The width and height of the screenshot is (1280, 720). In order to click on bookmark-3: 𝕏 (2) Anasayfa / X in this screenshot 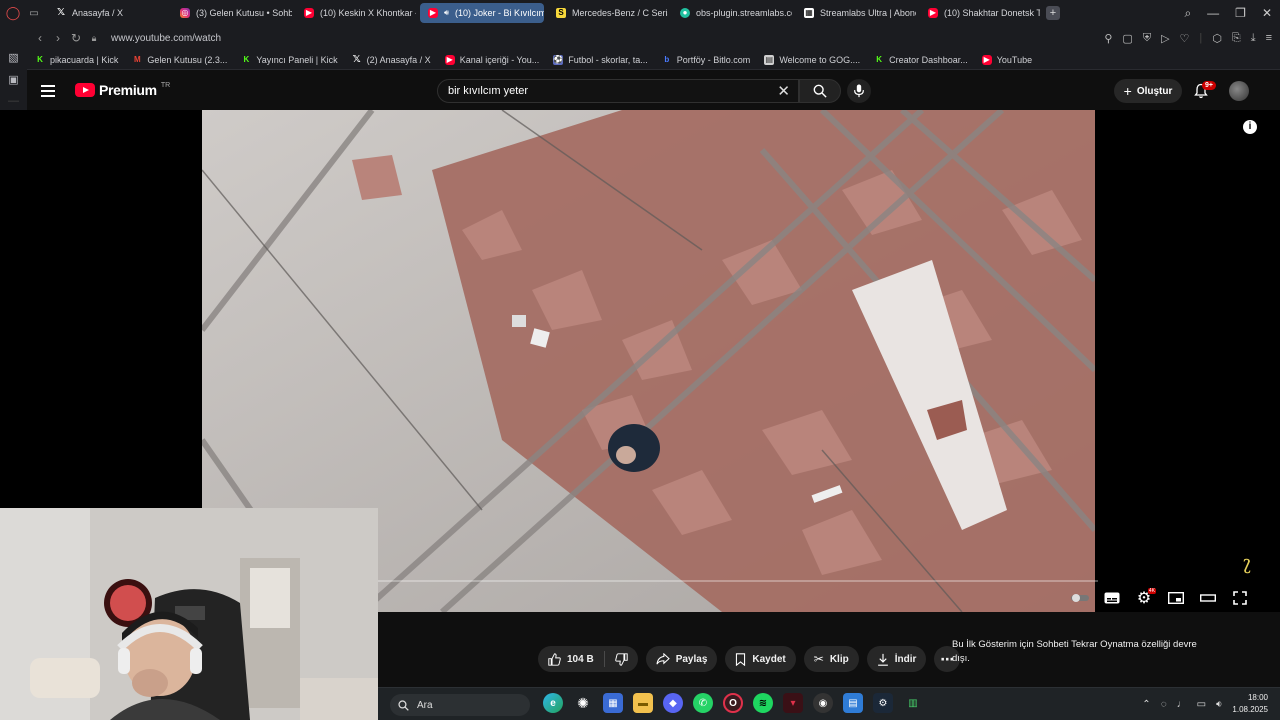, I will do `click(391, 59)`.